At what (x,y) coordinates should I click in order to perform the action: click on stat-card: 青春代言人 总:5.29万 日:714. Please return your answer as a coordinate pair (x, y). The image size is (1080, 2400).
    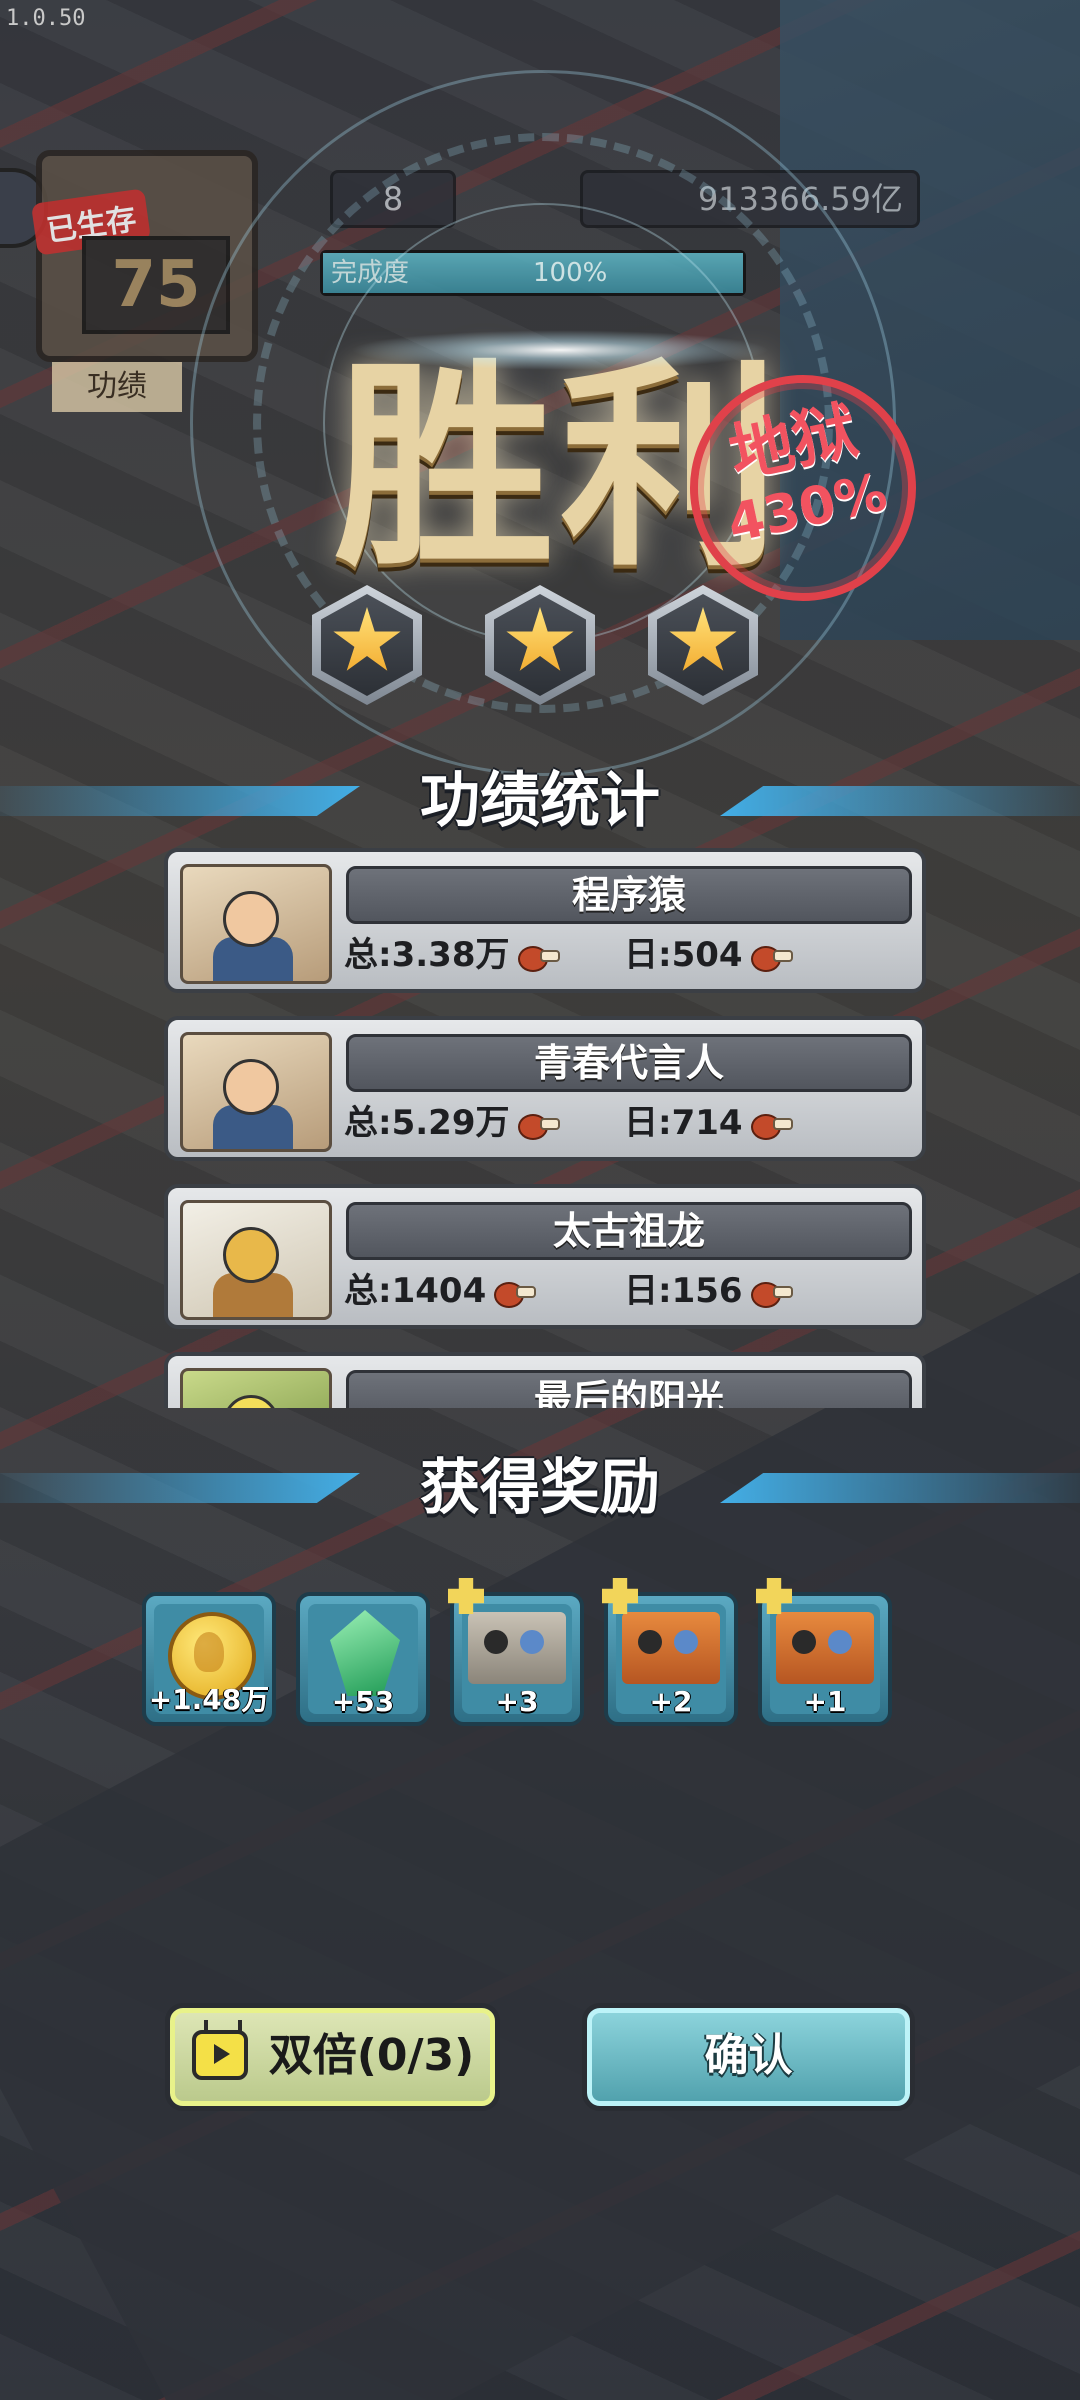
    Looking at the image, I should click on (545, 1088).